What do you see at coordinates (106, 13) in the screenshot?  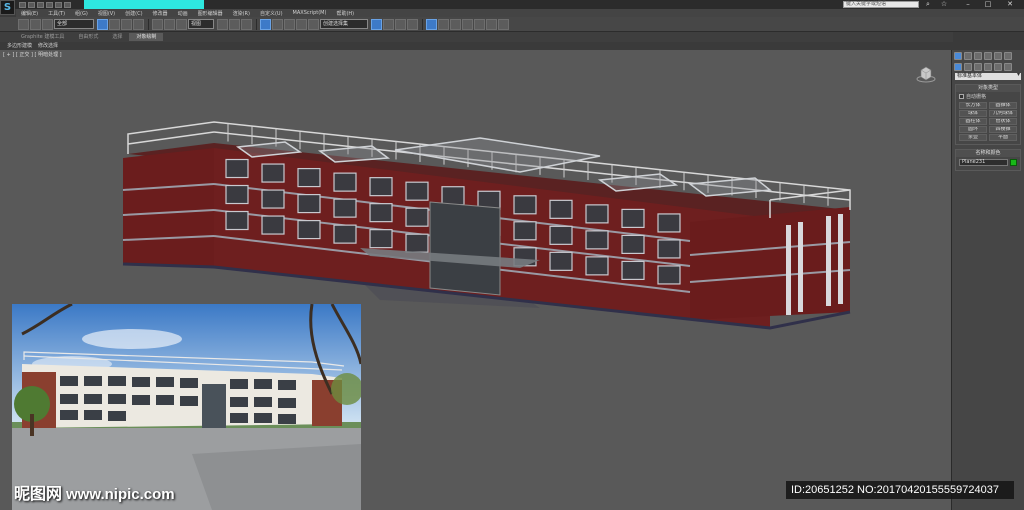 I see `menu-item: 视图(V)` at bounding box center [106, 13].